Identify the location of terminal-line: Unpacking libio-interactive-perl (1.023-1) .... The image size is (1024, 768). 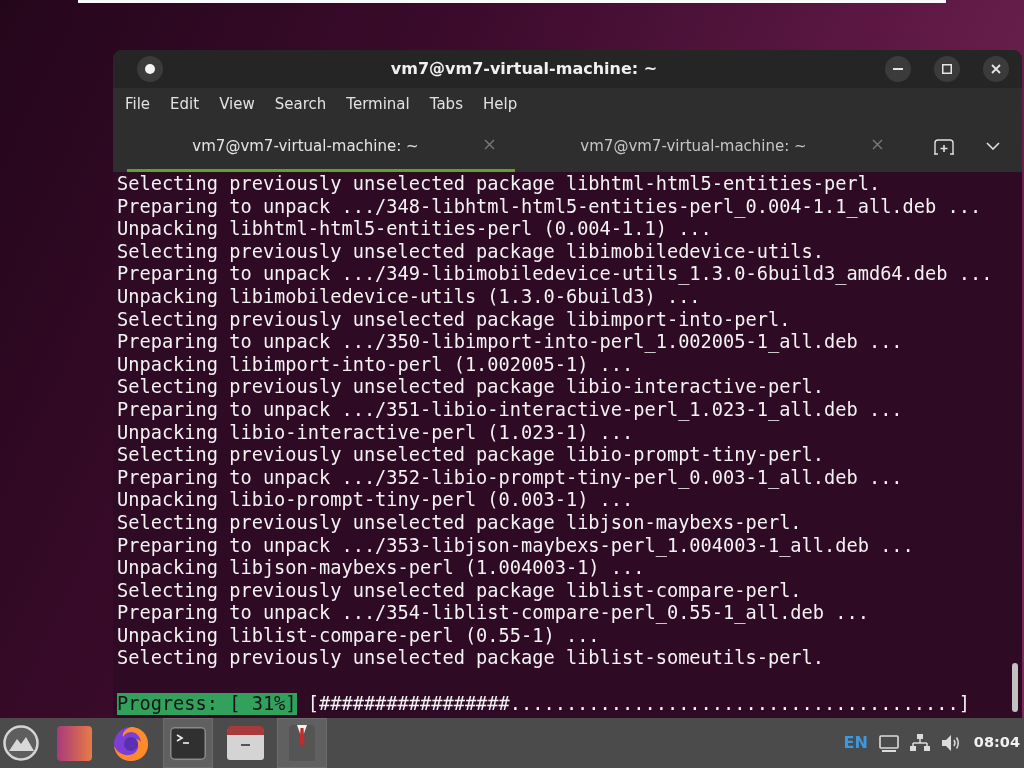
(376, 433).